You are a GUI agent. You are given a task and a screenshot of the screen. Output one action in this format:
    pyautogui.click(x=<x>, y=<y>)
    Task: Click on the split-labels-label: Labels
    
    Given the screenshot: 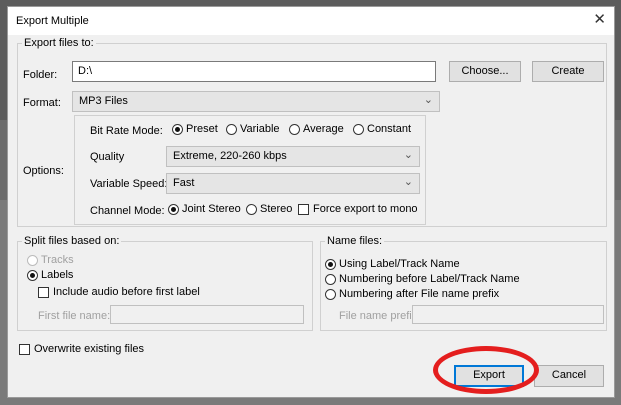 What is the action you would take?
    pyautogui.click(x=57, y=275)
    